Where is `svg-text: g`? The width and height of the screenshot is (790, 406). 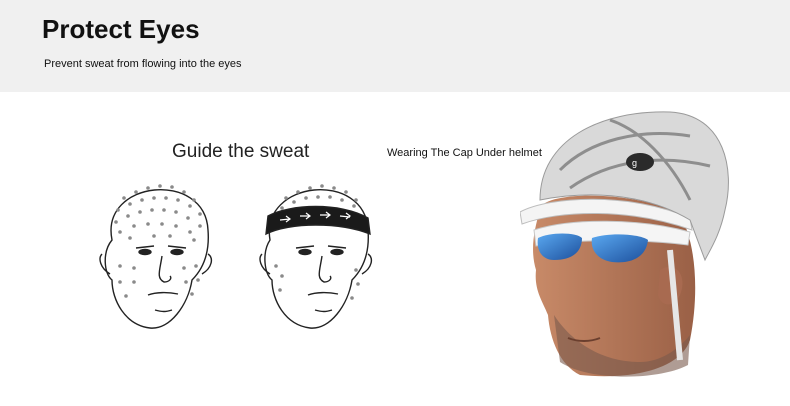
svg-text: g is located at coordinates (634, 163).